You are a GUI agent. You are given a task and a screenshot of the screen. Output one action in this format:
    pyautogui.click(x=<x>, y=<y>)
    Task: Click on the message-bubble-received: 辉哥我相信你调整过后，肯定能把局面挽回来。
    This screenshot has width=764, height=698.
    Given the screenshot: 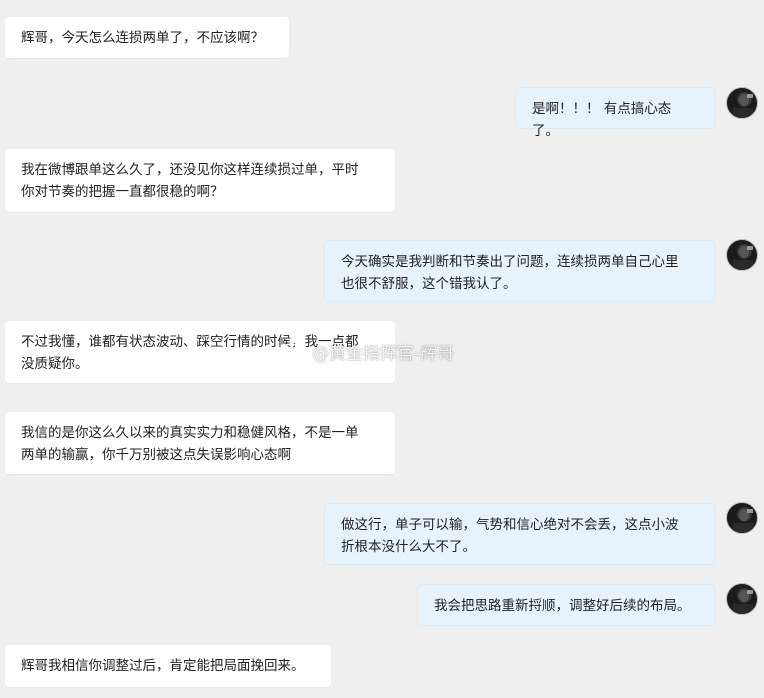 What is the action you would take?
    pyautogui.click(x=168, y=666)
    